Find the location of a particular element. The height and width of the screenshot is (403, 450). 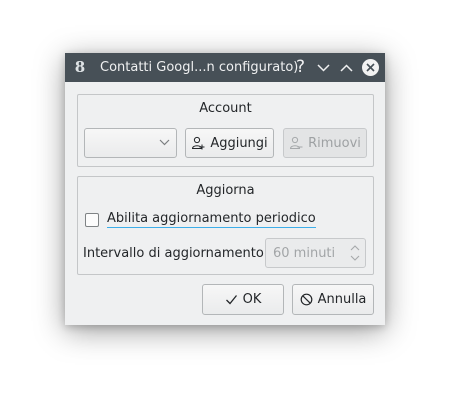

app-icon: 8 is located at coordinates (80, 67).